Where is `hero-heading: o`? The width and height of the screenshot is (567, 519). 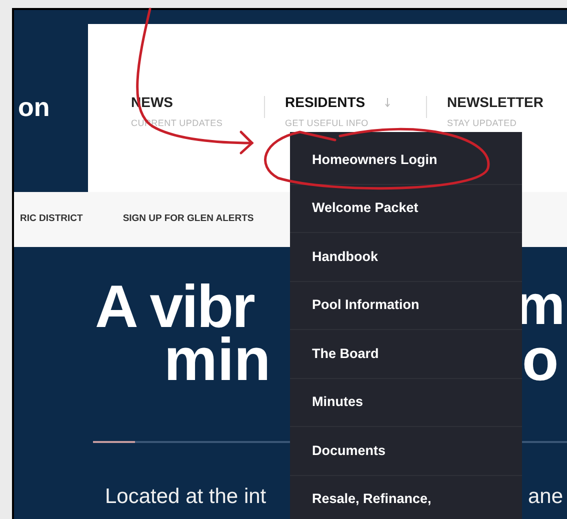
hero-heading: o is located at coordinates (540, 360).